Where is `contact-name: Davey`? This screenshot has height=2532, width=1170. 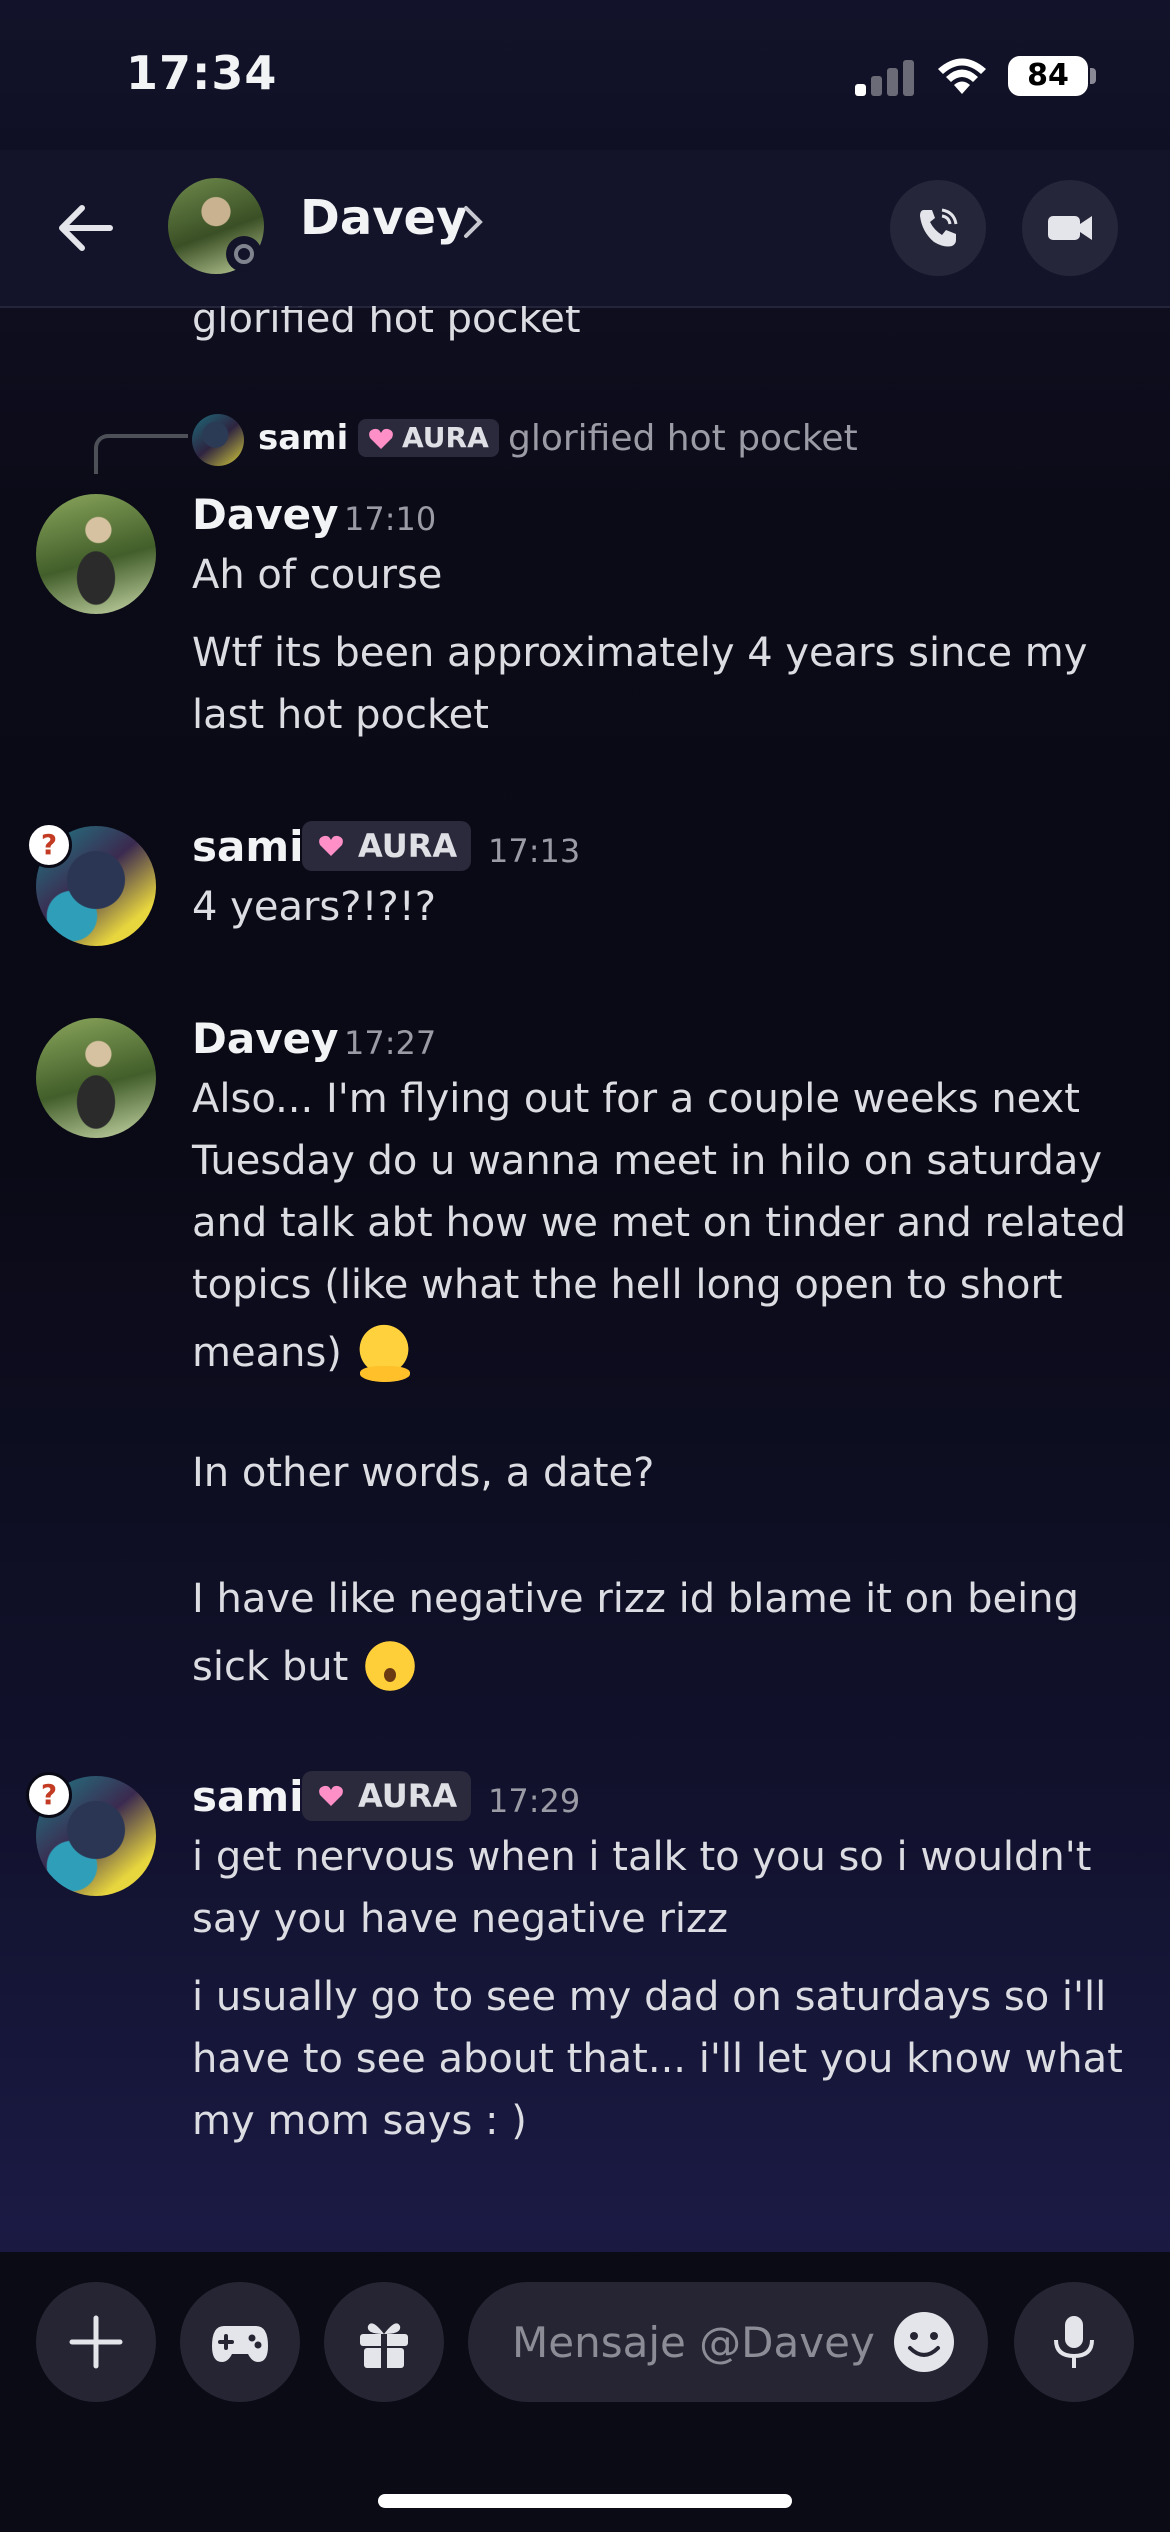 contact-name: Davey is located at coordinates (383, 218).